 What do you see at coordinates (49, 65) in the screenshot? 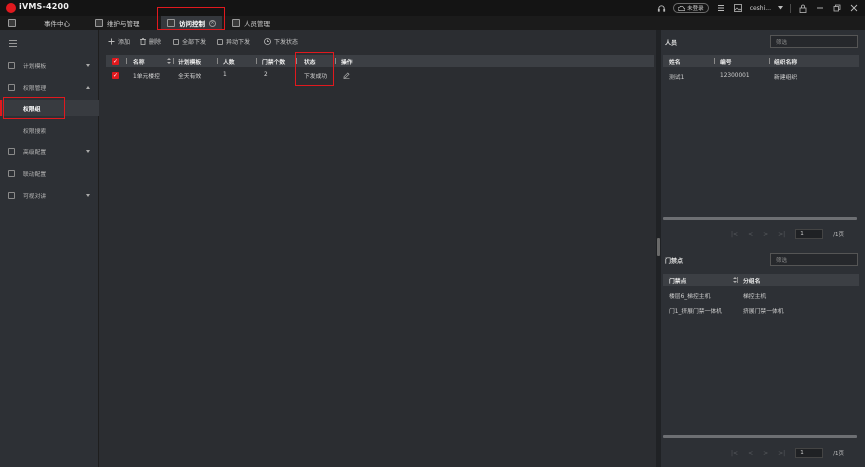
I see `sidebar-item-schedule-template: 计划模板` at bounding box center [49, 65].